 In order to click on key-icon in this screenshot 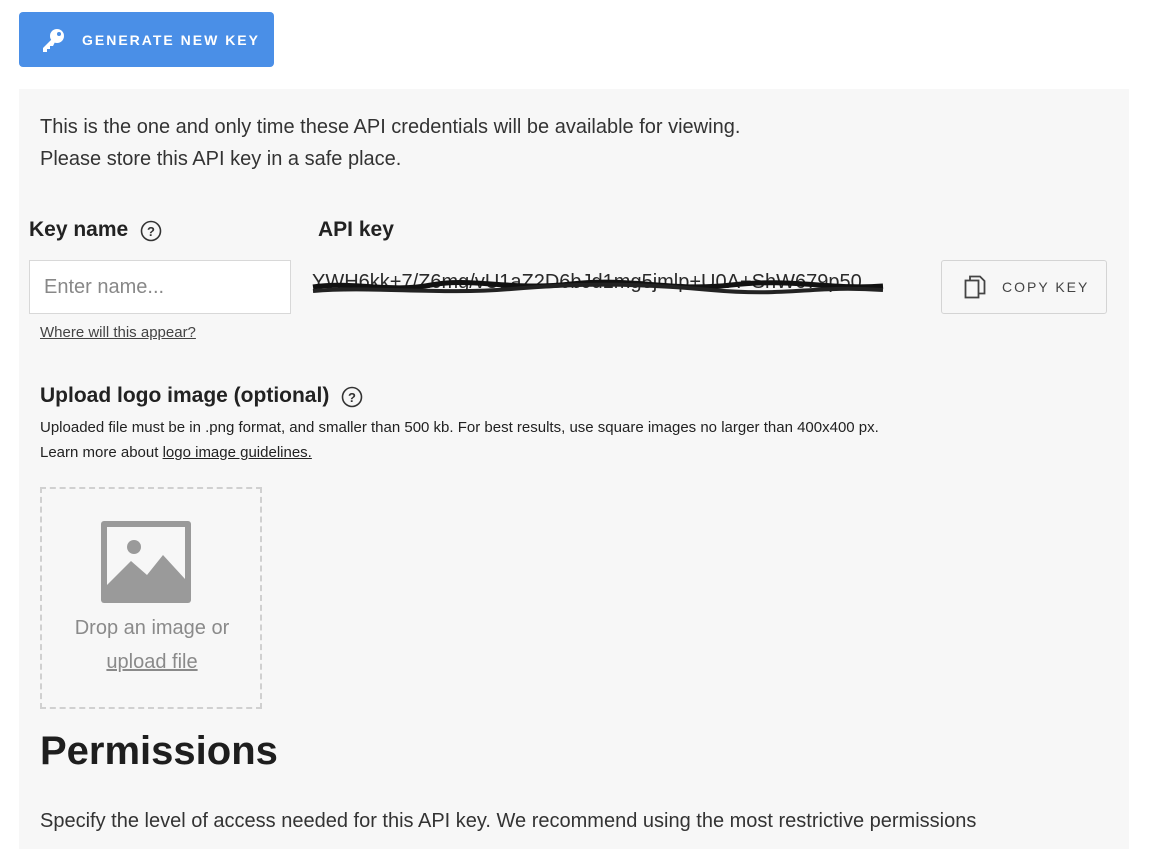, I will do `click(53, 40)`.